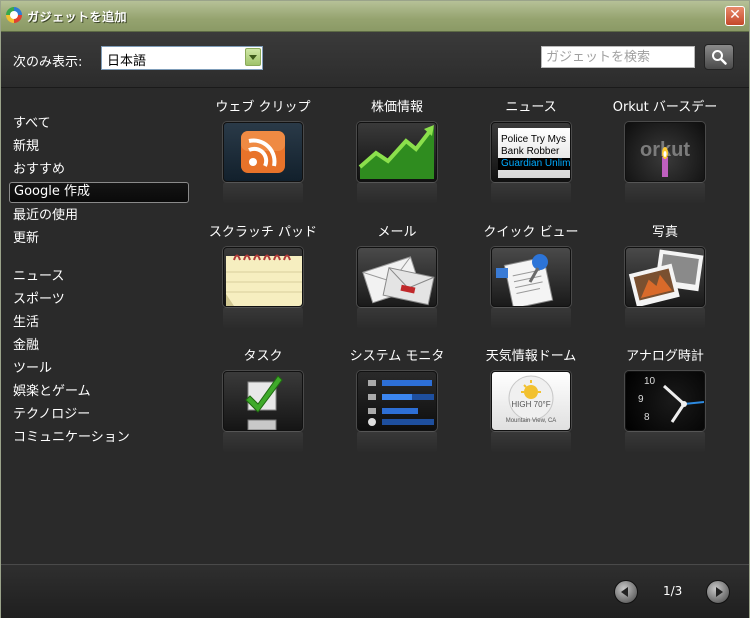 The width and height of the screenshot is (750, 618). I want to click on prev-page-button, so click(626, 592).